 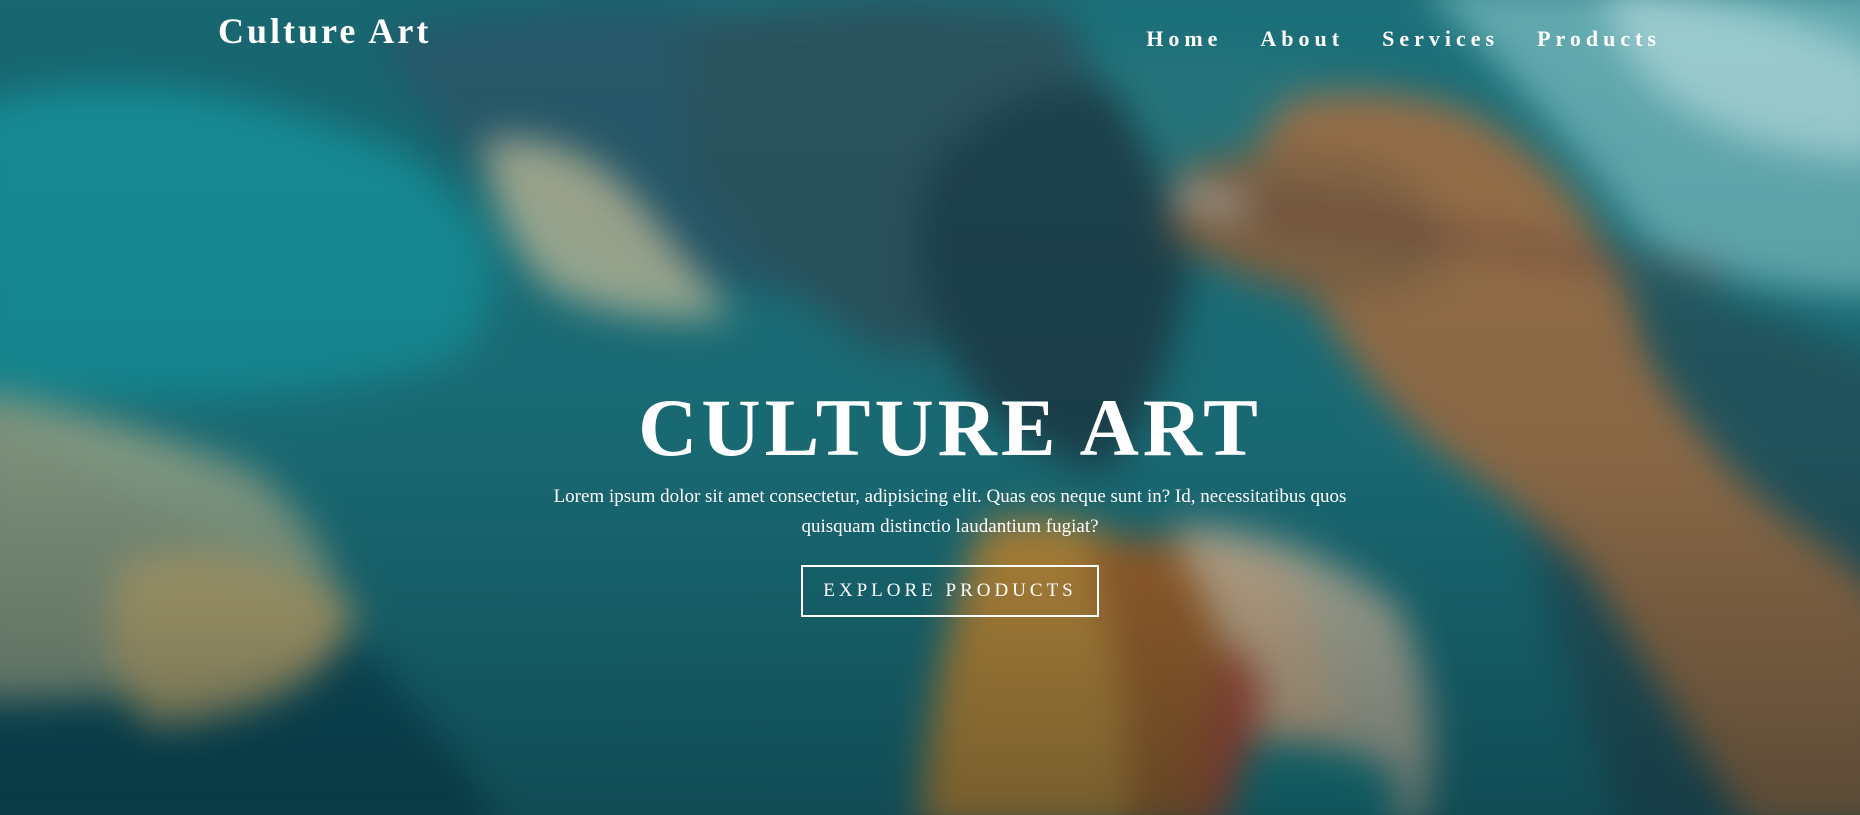 What do you see at coordinates (930, 40) in the screenshot?
I see `navbar: Culture Art Home About Services Products` at bounding box center [930, 40].